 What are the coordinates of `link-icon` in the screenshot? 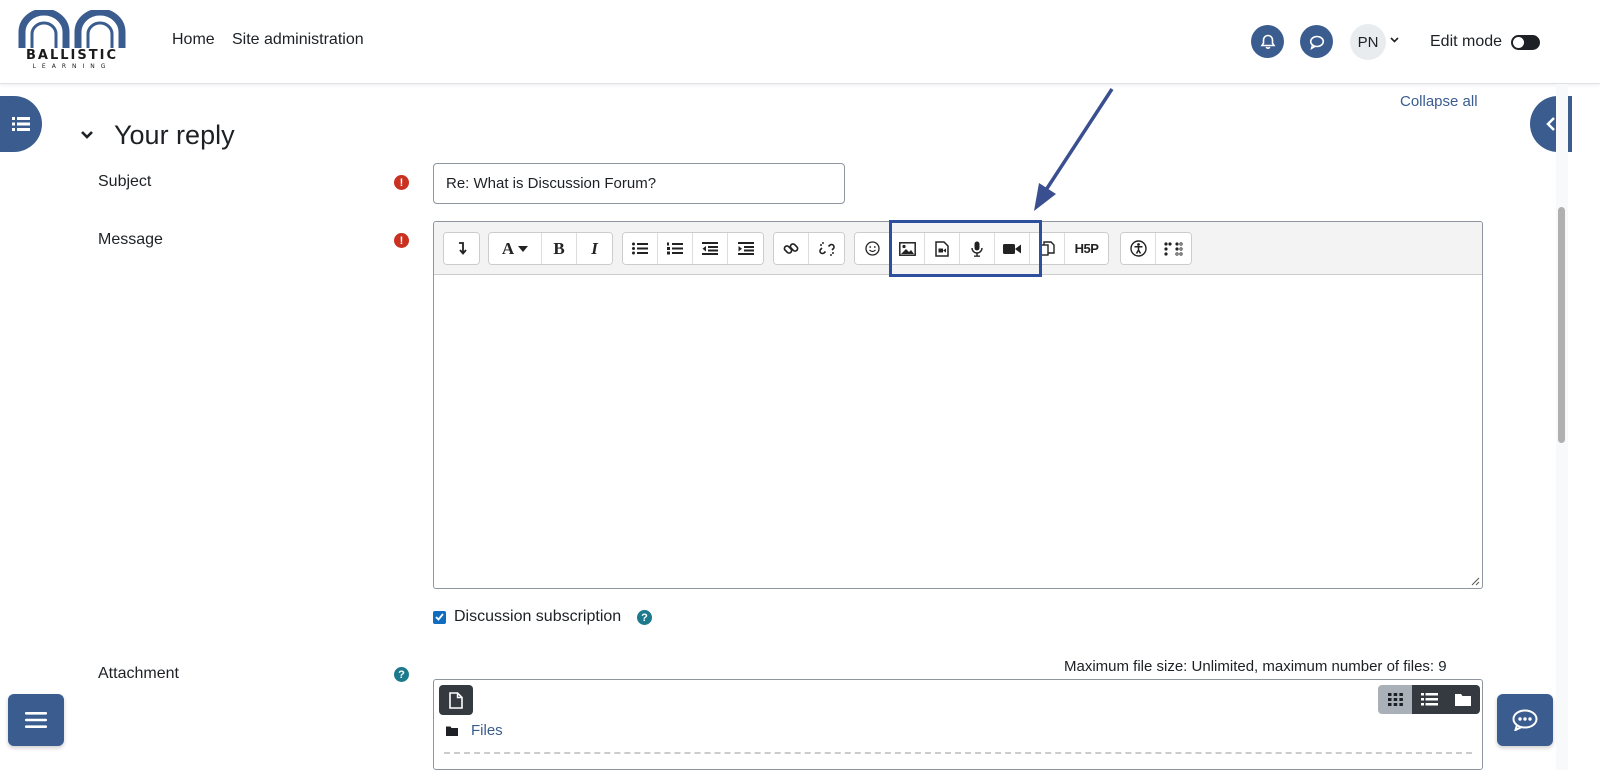 It's located at (791, 248).